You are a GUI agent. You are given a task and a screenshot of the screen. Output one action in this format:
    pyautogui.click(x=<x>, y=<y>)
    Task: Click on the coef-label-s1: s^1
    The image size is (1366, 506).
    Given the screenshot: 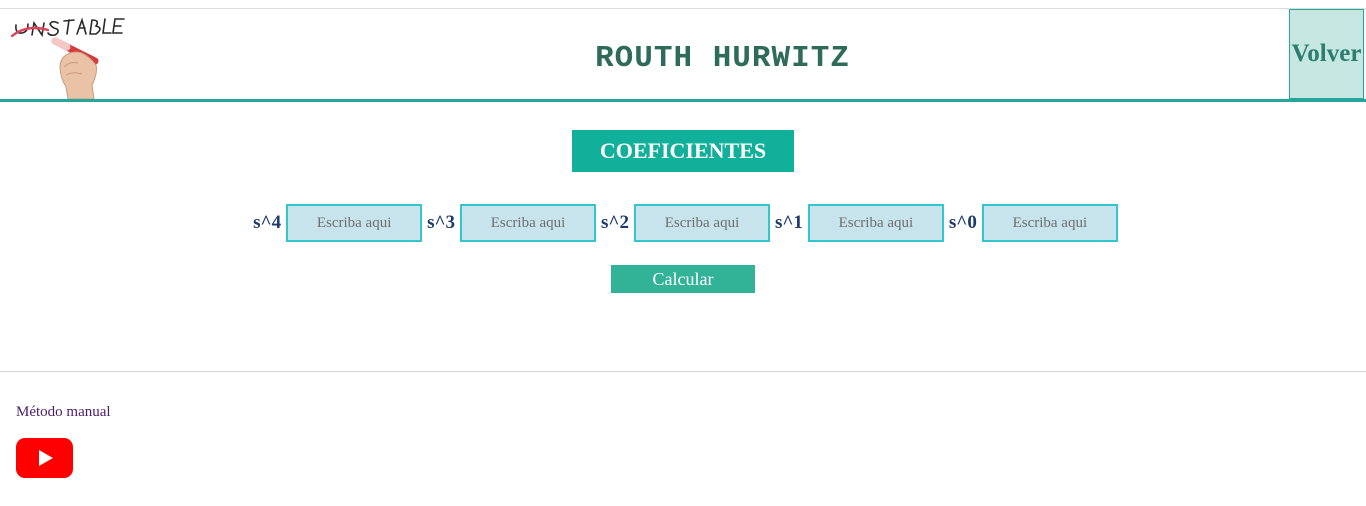 What is the action you would take?
    pyautogui.click(x=788, y=222)
    